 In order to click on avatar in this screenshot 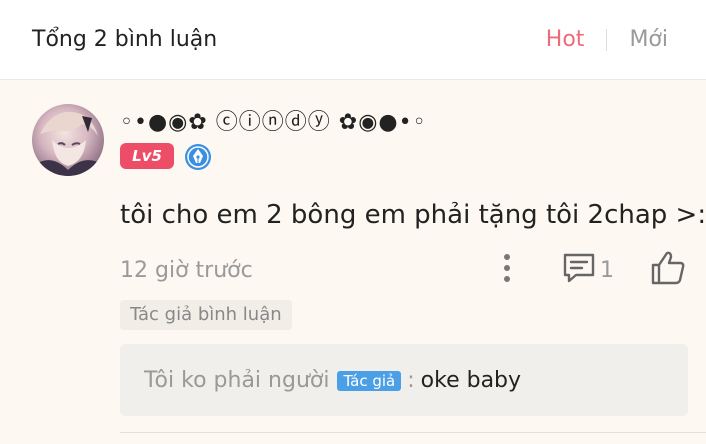, I will do `click(68, 140)`.